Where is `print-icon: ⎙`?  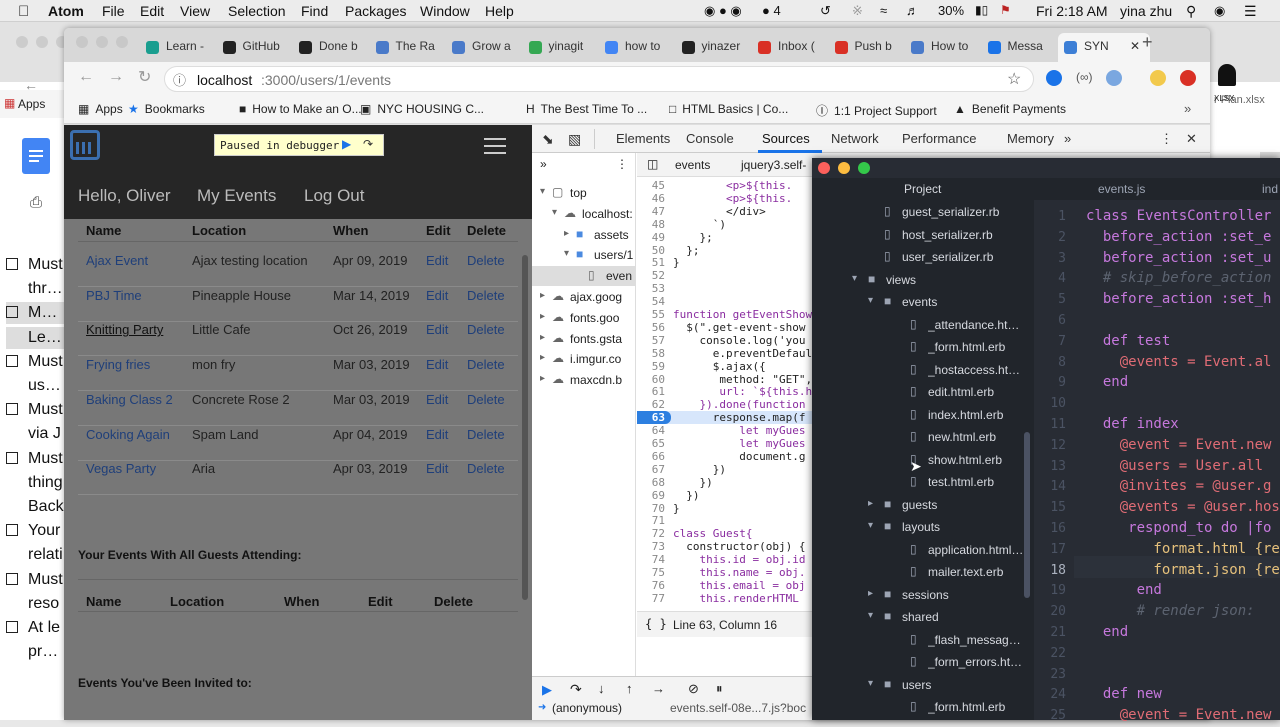 print-icon: ⎙ is located at coordinates (36, 202).